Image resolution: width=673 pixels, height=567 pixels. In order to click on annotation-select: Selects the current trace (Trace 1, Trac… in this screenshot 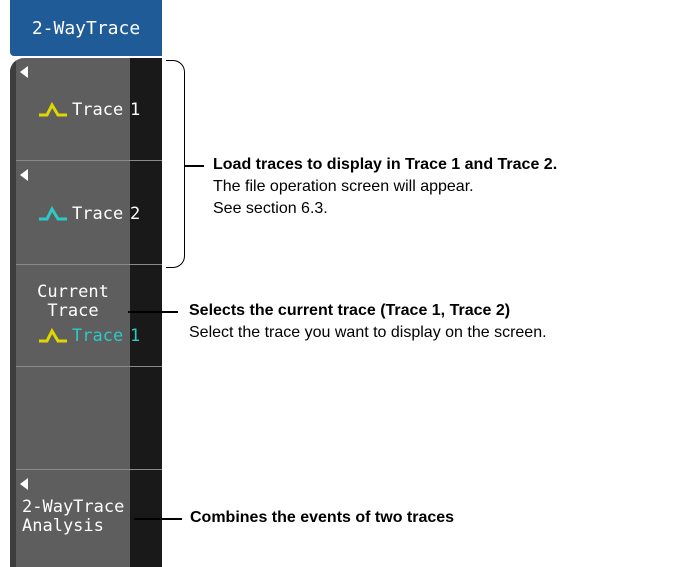, I will do `click(368, 322)`.